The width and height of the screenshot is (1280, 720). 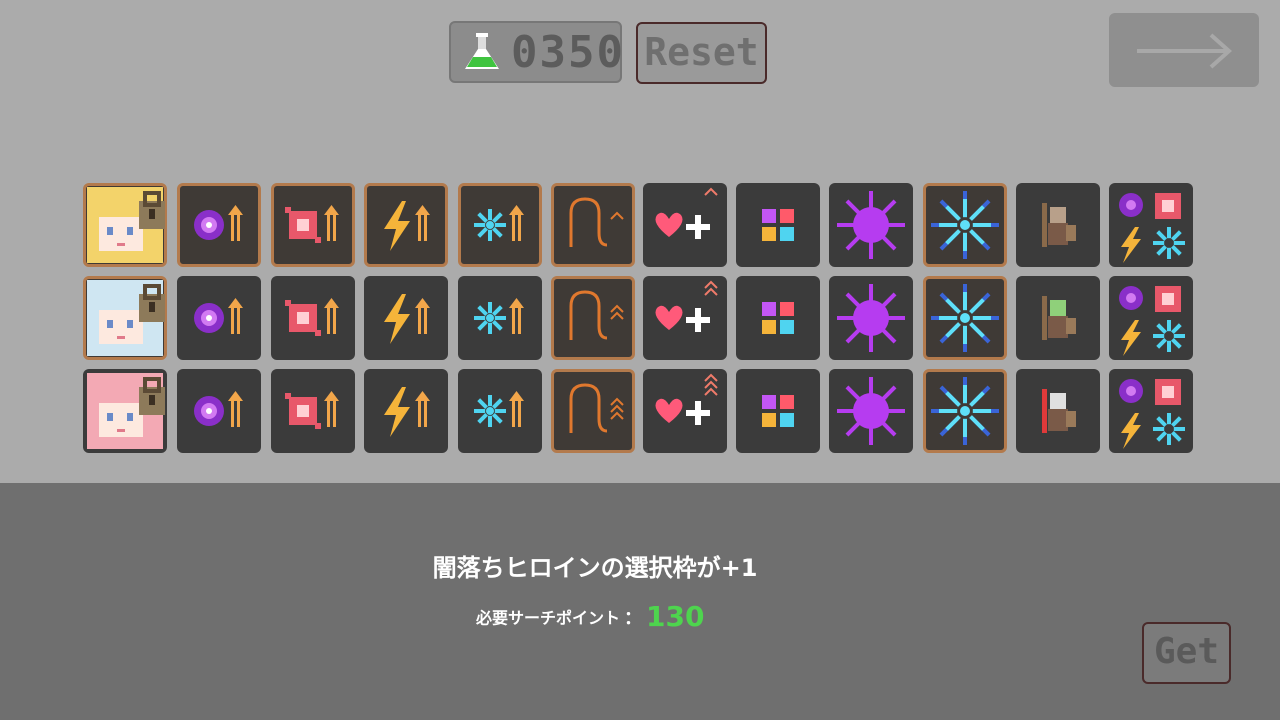 I want to click on reset-button: Reset, so click(x=701, y=53).